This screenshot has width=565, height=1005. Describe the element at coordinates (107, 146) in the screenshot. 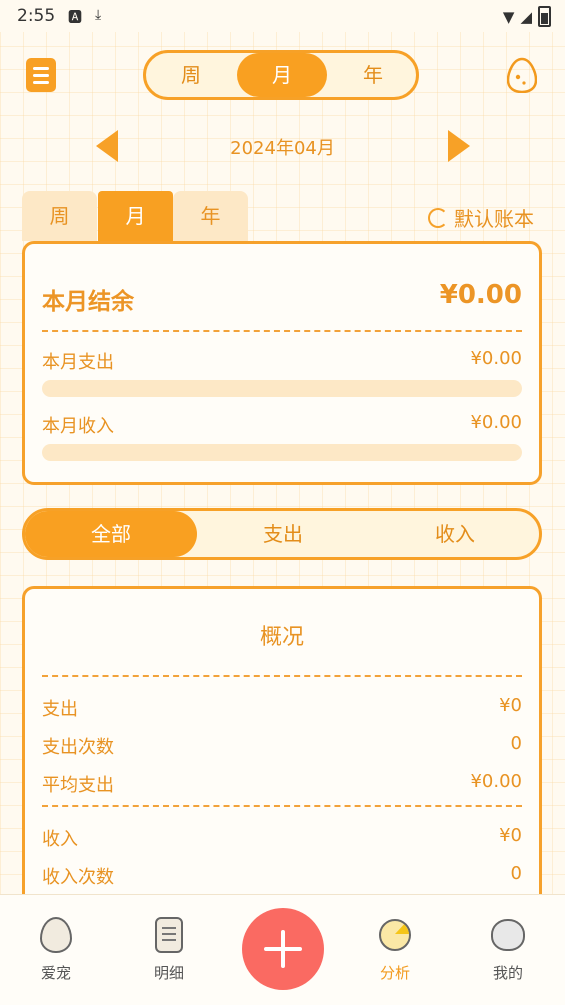

I see `prev-month-icon` at that location.